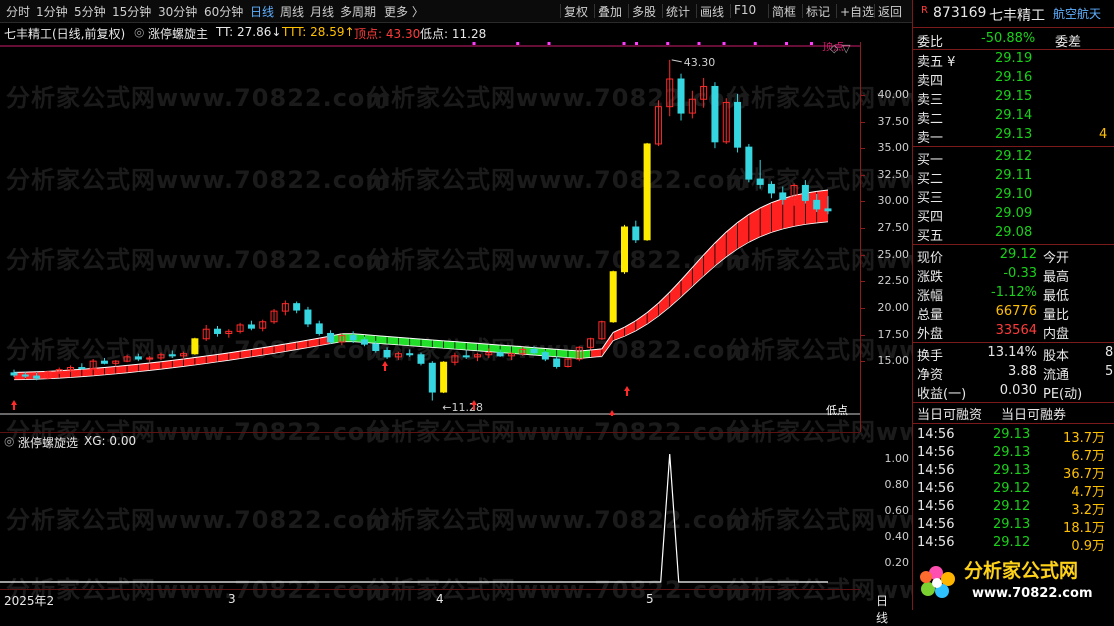 The width and height of the screenshot is (1114, 626). What do you see at coordinates (960, 13) in the screenshot?
I see `stock-code: 873169` at bounding box center [960, 13].